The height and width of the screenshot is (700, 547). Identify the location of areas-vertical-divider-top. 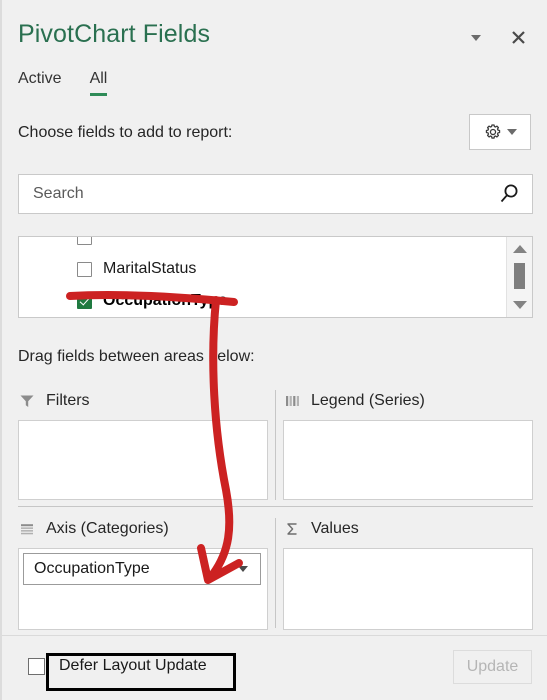
(275, 445).